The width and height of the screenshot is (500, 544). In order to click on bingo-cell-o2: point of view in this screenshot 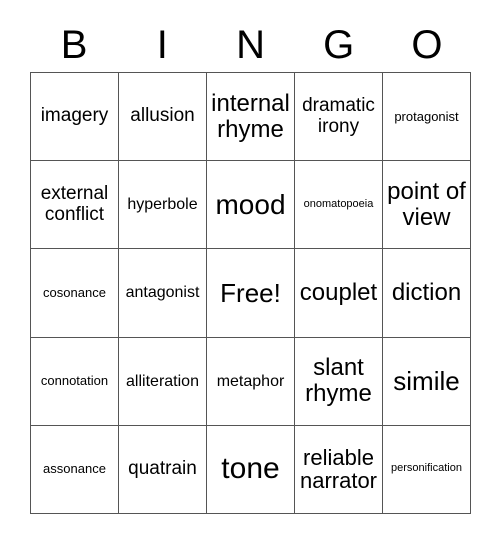, I will do `click(427, 205)`.